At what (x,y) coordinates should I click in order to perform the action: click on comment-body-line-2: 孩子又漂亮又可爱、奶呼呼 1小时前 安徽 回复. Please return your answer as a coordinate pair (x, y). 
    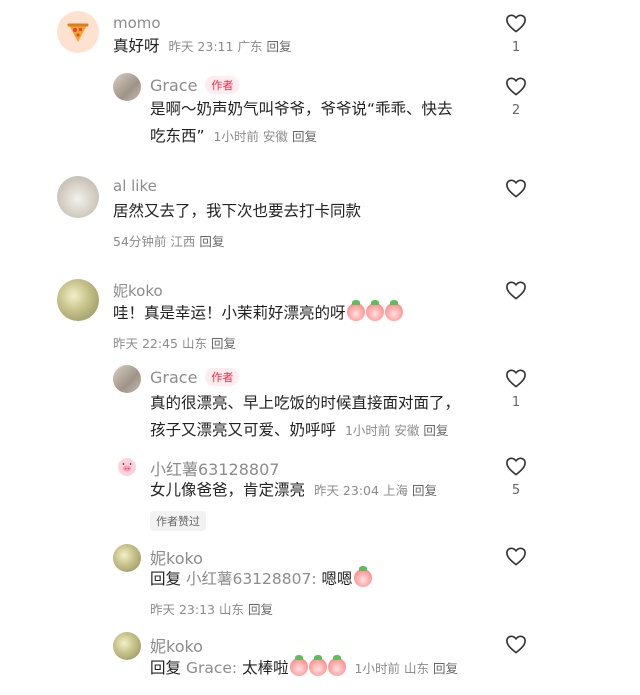
    Looking at the image, I should click on (305, 430).